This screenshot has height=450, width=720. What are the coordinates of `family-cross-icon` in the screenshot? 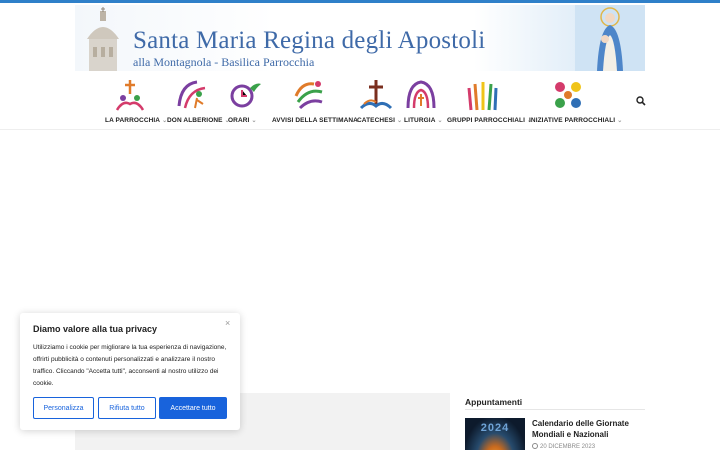 It's located at (130, 95).